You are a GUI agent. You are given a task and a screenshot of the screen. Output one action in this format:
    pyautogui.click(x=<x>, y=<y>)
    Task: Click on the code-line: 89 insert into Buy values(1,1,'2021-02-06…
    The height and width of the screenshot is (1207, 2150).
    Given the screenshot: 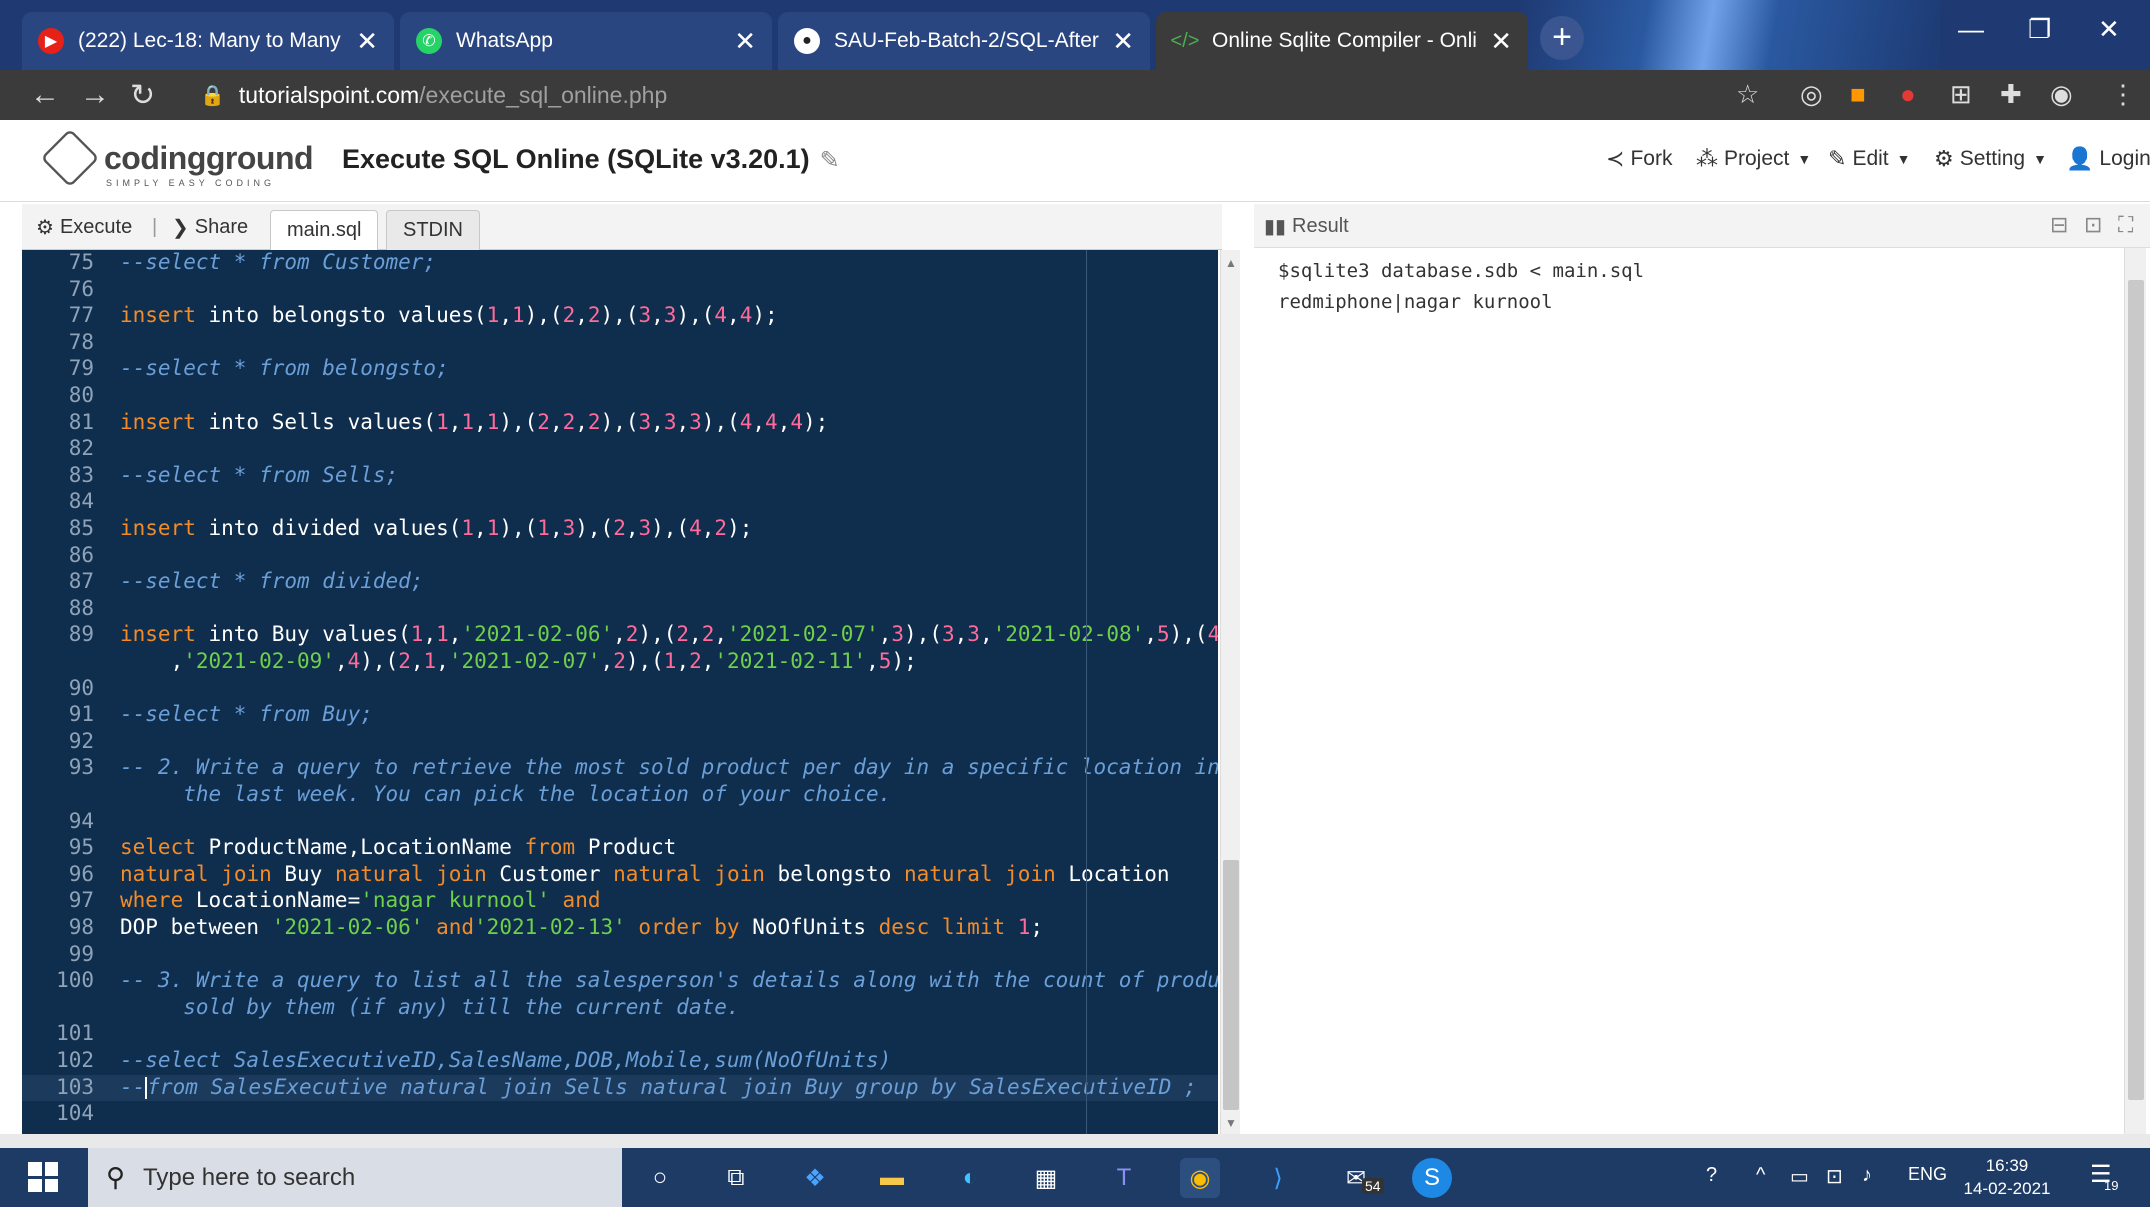 What is the action you would take?
    pyautogui.click(x=620, y=648)
    